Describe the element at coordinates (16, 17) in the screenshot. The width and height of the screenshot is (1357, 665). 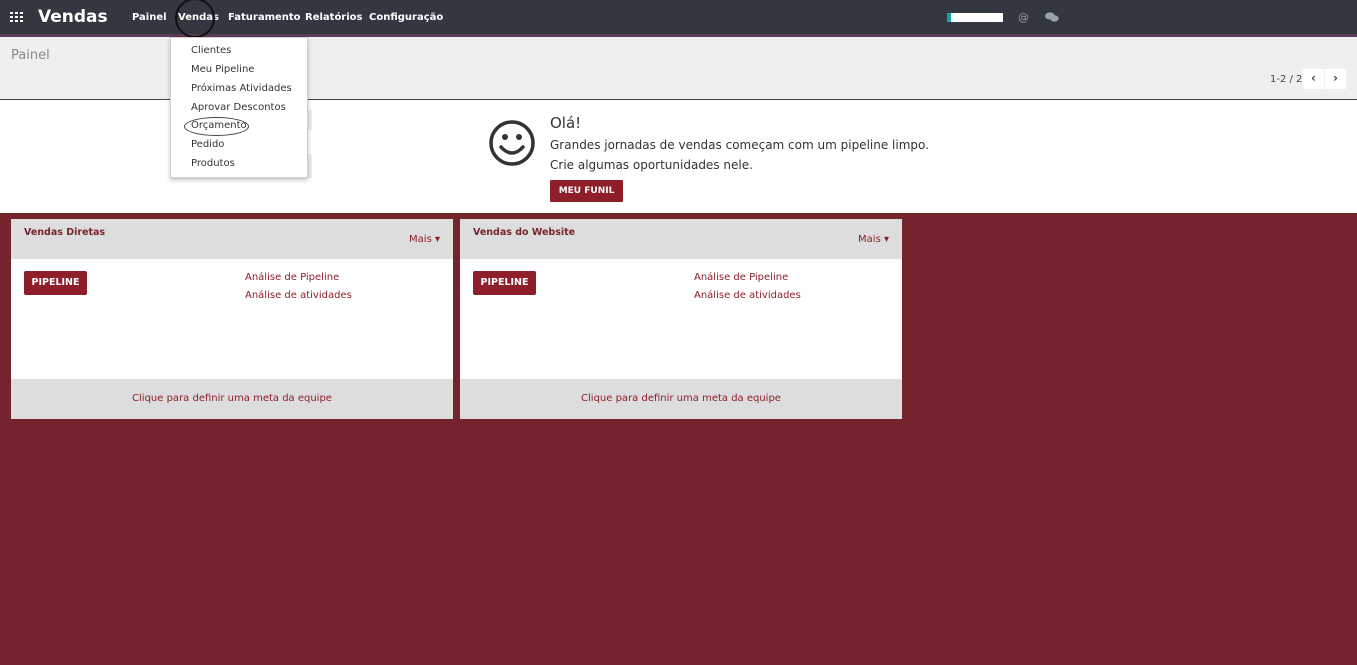
I see `apps-grid-icon` at that location.